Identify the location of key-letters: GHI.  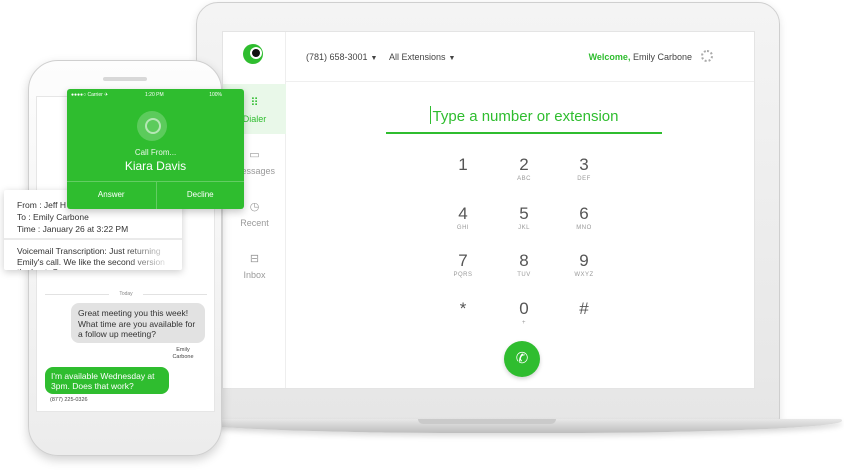
(463, 228).